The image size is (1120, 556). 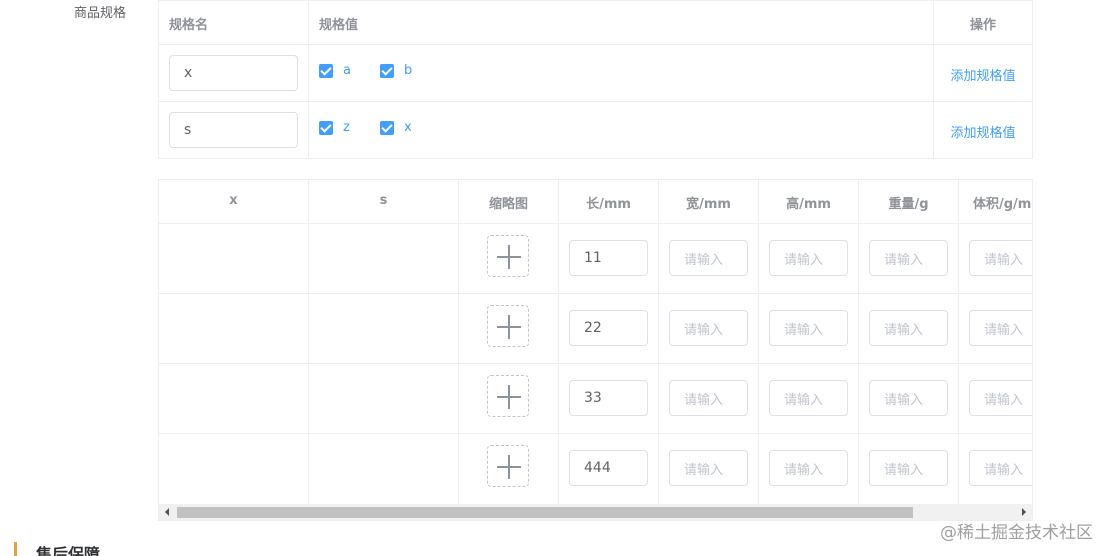 I want to click on section-accent-bar, so click(x=15, y=549).